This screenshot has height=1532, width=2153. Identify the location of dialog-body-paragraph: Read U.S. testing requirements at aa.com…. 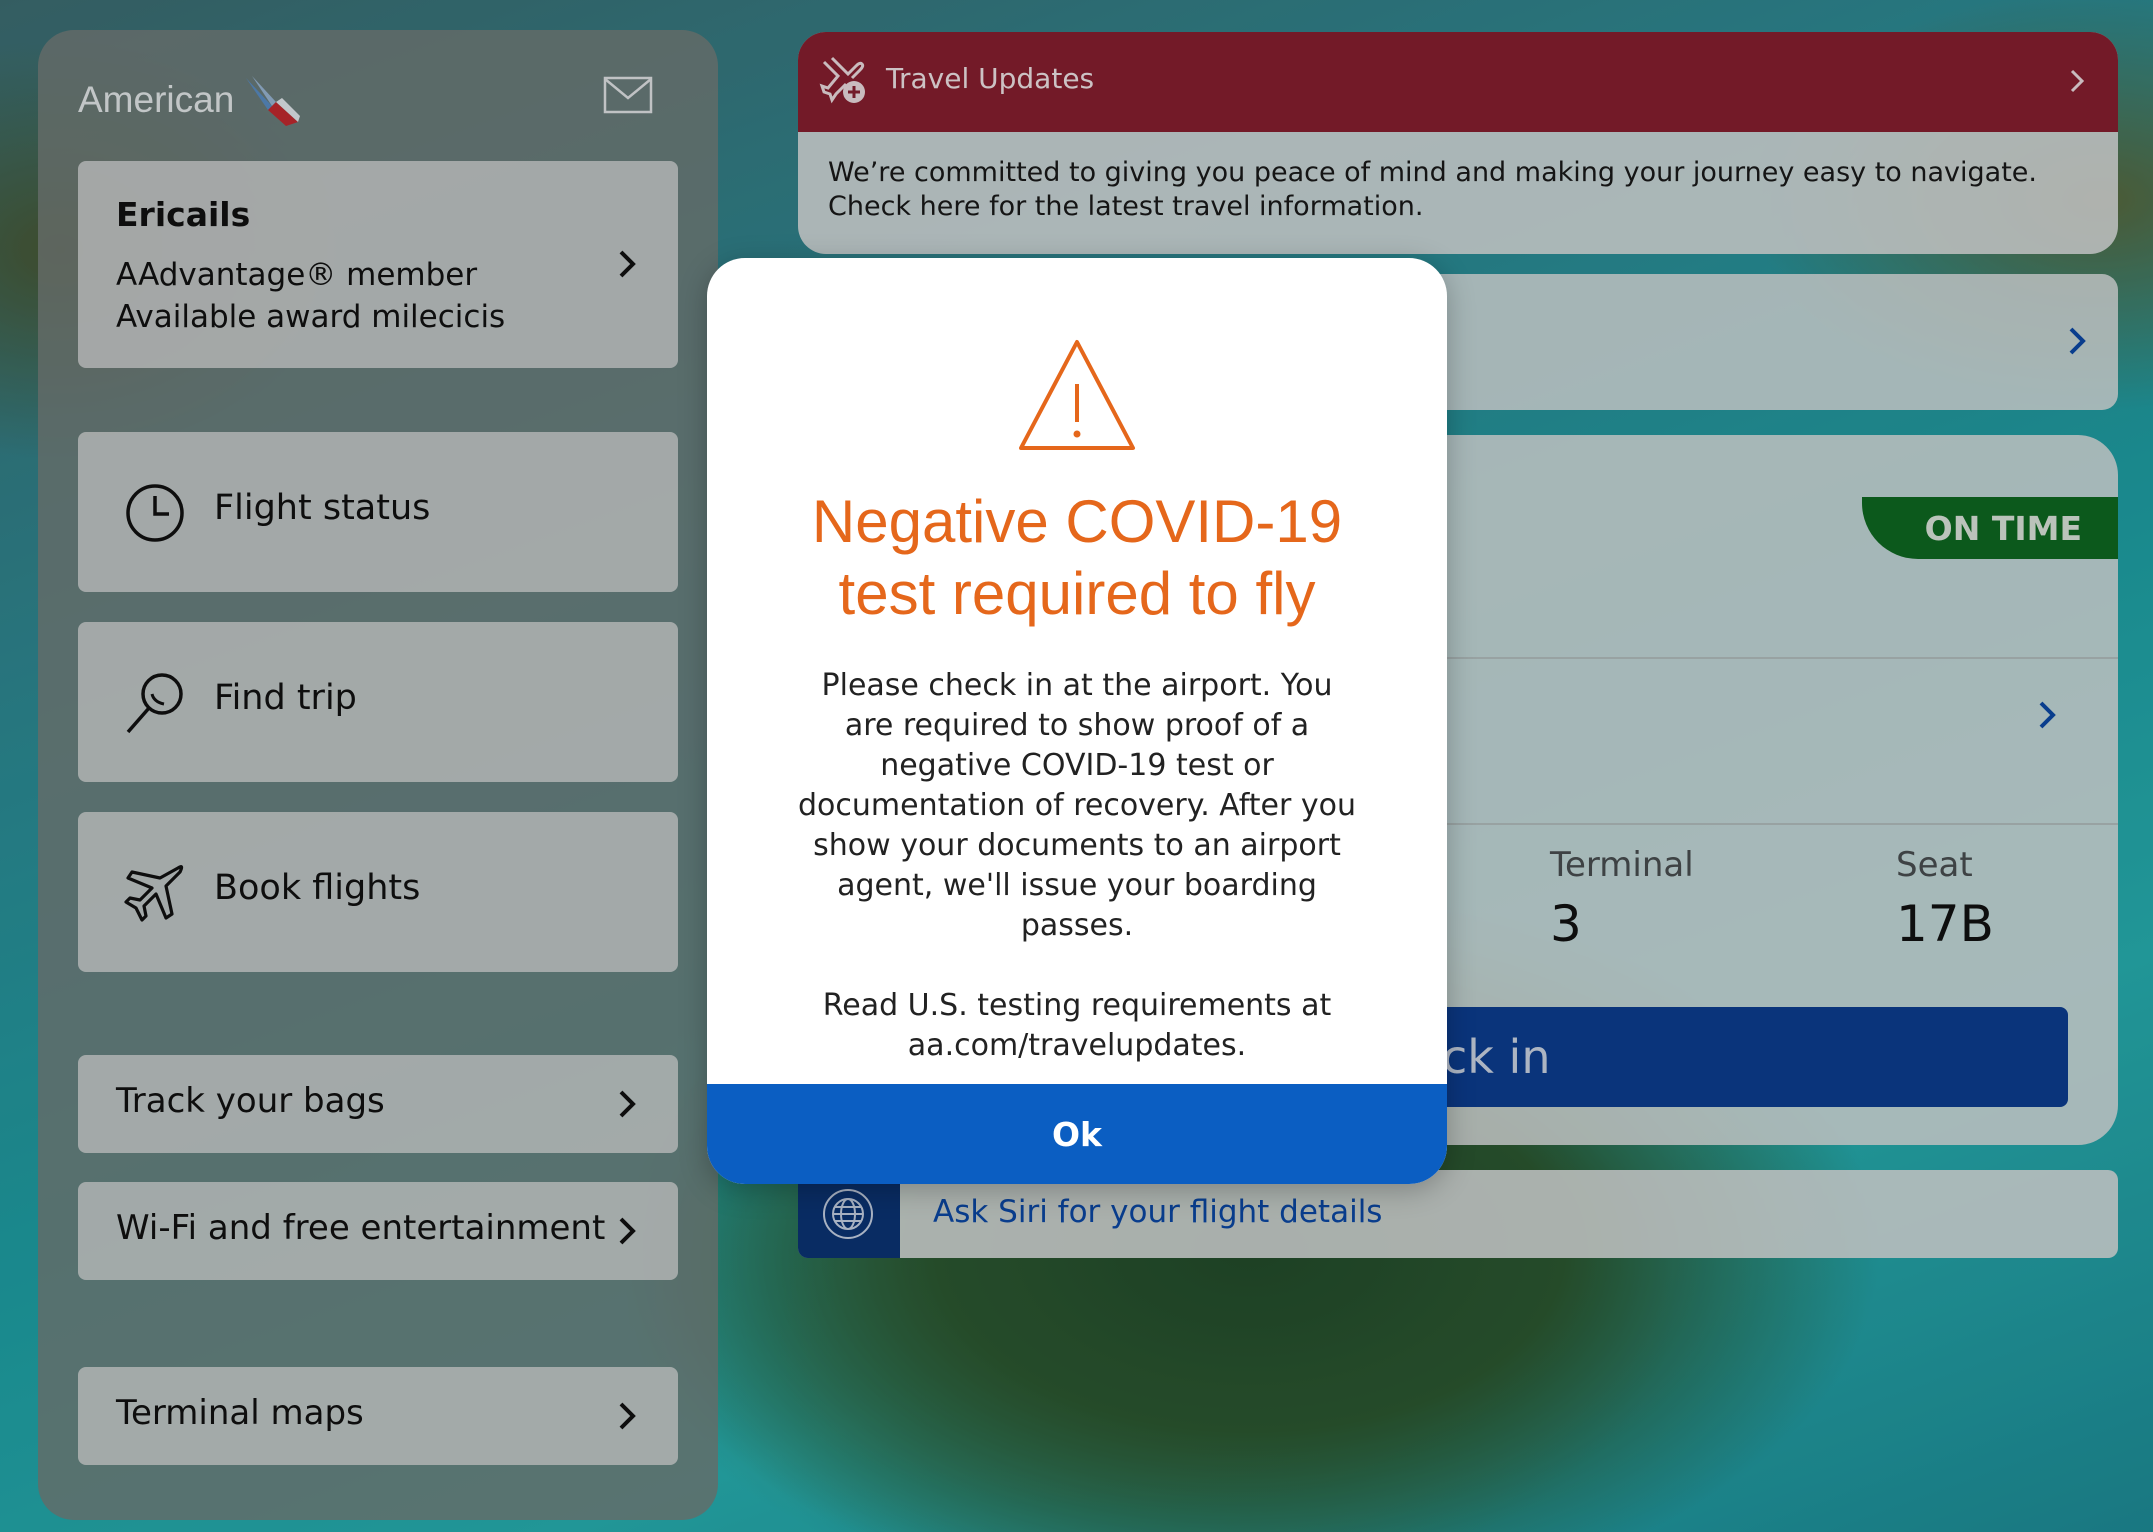
(1077, 1025).